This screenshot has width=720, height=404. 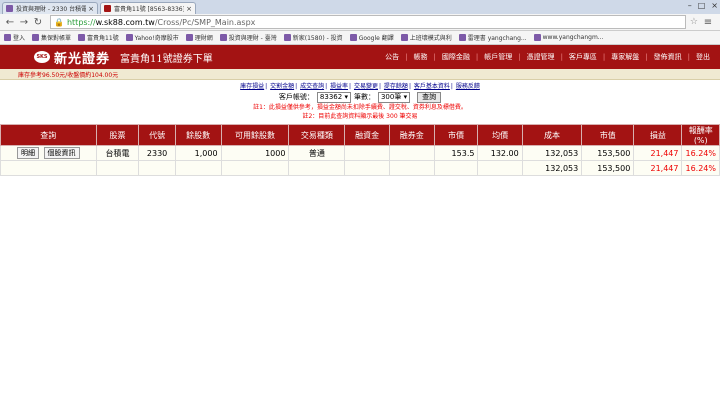 I want to click on browser-tab-1: 投資與理財 - 2330 台積電... ×, so click(x=50, y=8).